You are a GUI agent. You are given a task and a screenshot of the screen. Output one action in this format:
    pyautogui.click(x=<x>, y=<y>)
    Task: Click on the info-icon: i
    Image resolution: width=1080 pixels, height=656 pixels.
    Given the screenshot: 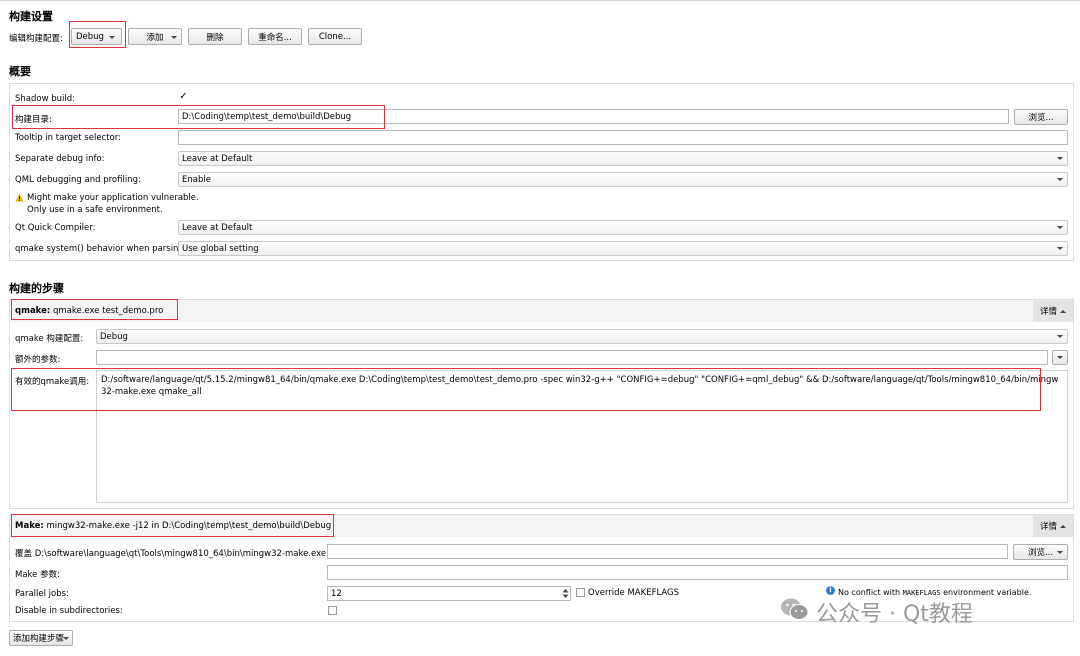 What is the action you would take?
    pyautogui.click(x=830, y=590)
    